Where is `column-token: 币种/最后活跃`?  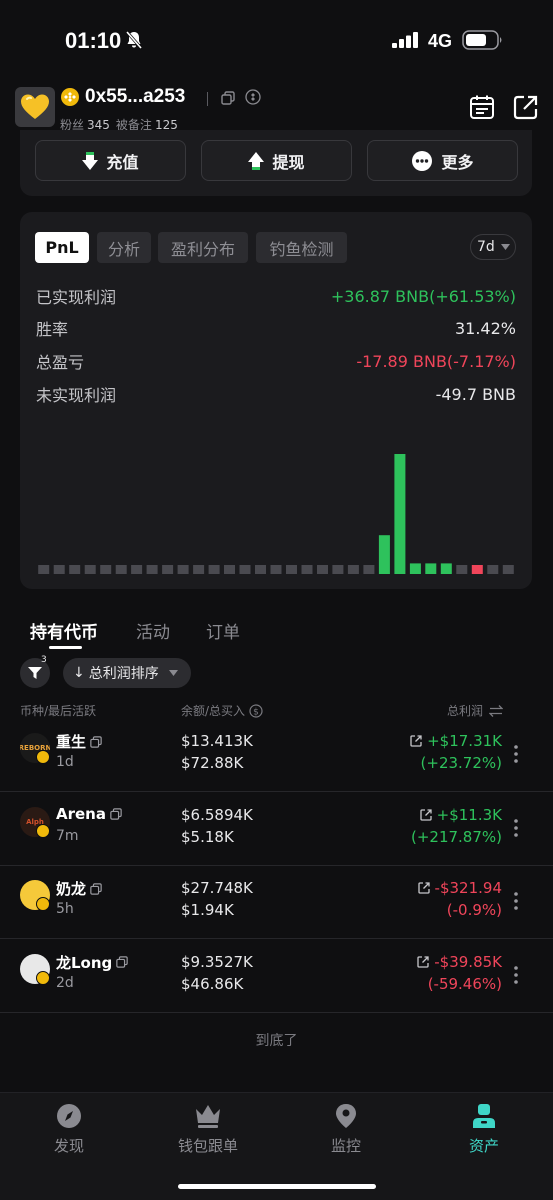 column-token: 币种/最后活跃 is located at coordinates (58, 711).